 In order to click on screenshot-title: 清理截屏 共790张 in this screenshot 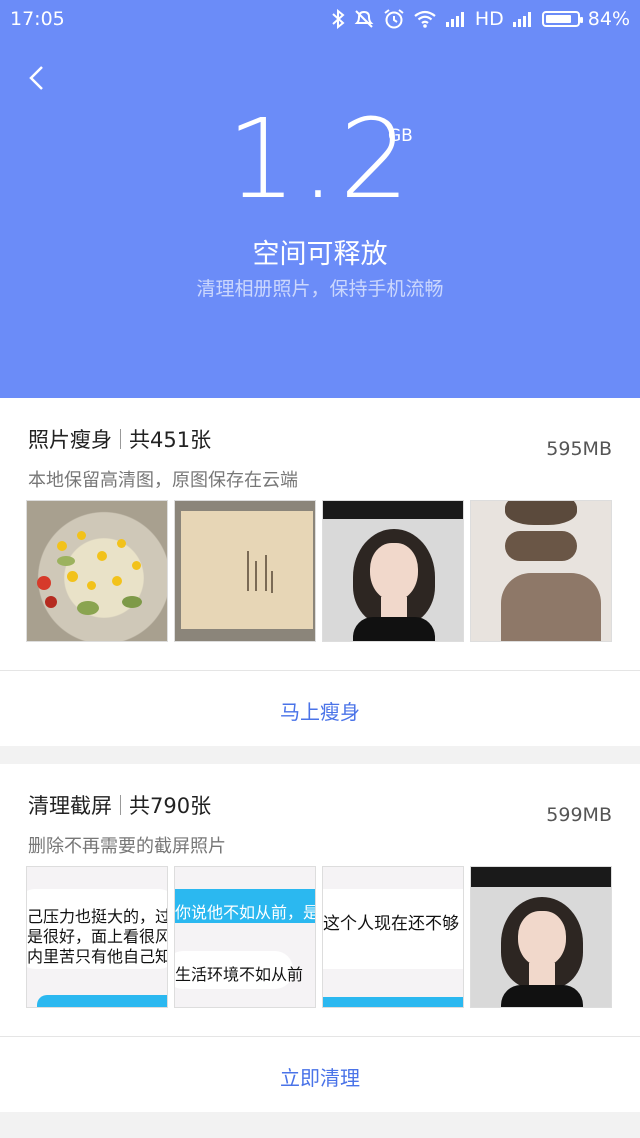, I will do `click(320, 805)`.